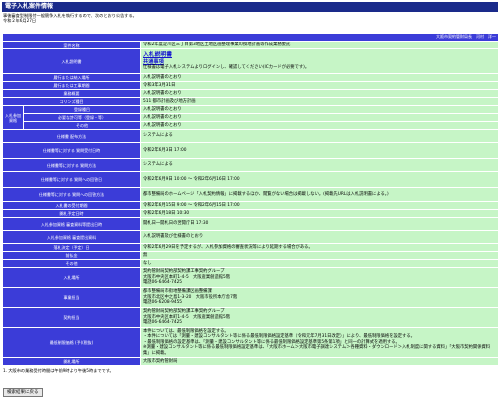 The image size is (500, 403). What do you see at coordinates (71, 93) in the screenshot?
I see `row-label: 業務概要` at bounding box center [71, 93].